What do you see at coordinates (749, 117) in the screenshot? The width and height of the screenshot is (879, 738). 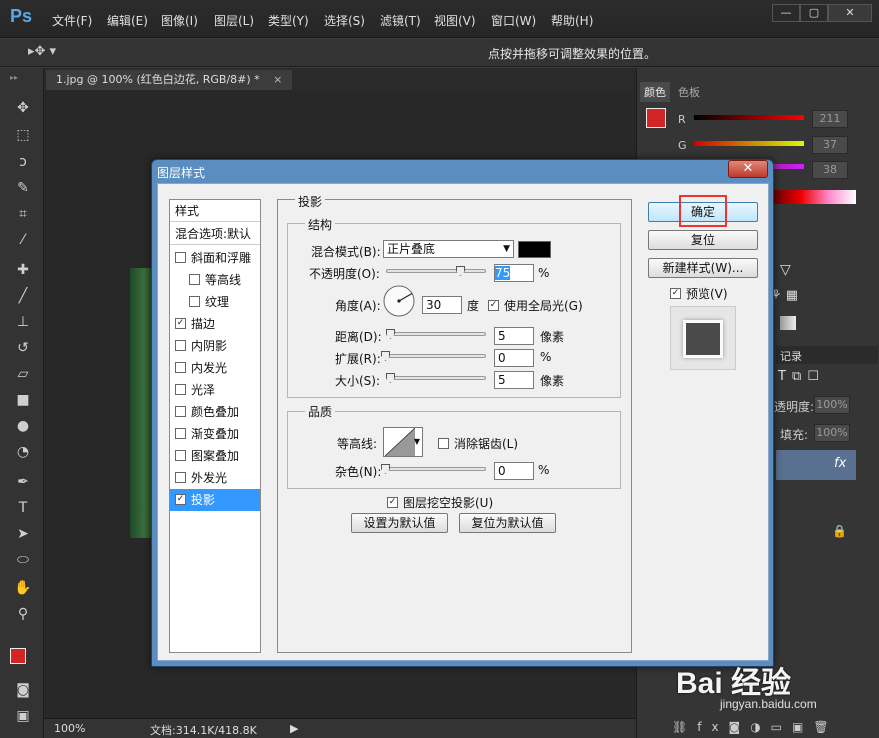 I see `r-slider` at bounding box center [749, 117].